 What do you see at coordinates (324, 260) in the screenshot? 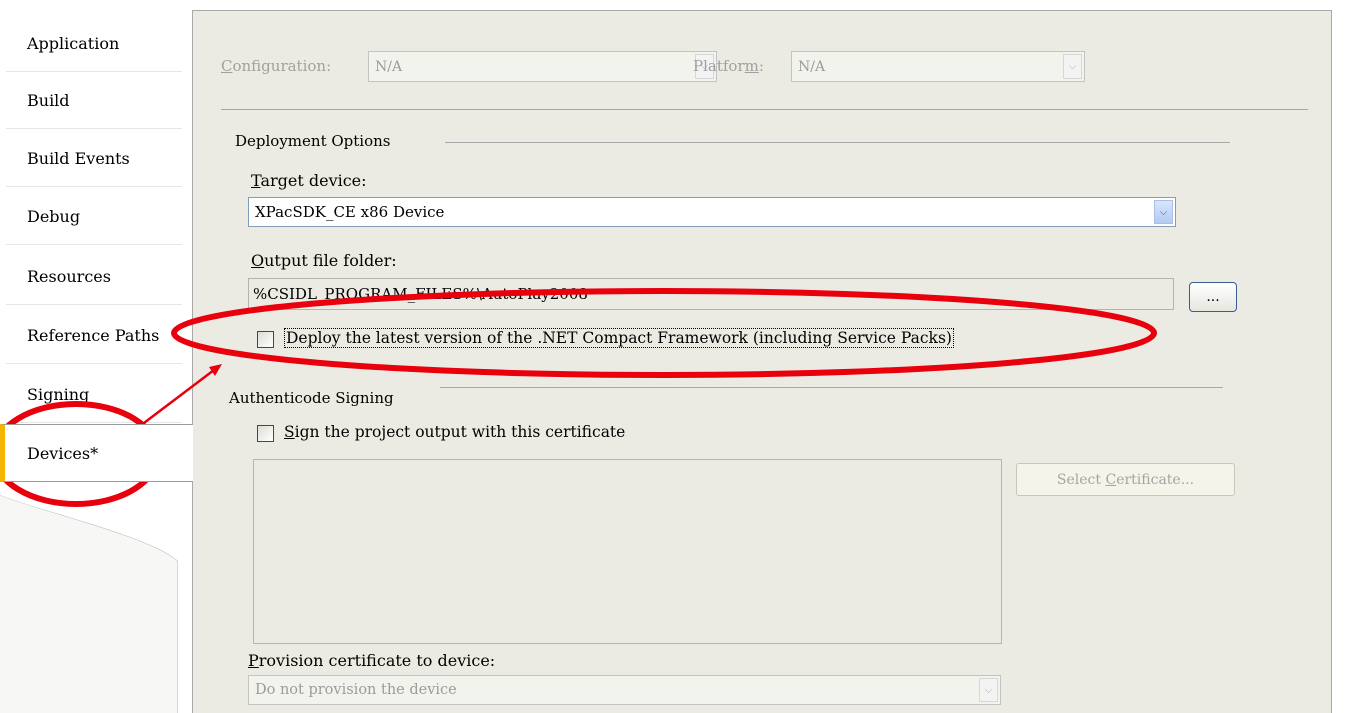
I see `output-folder-label: Output file folder:` at bounding box center [324, 260].